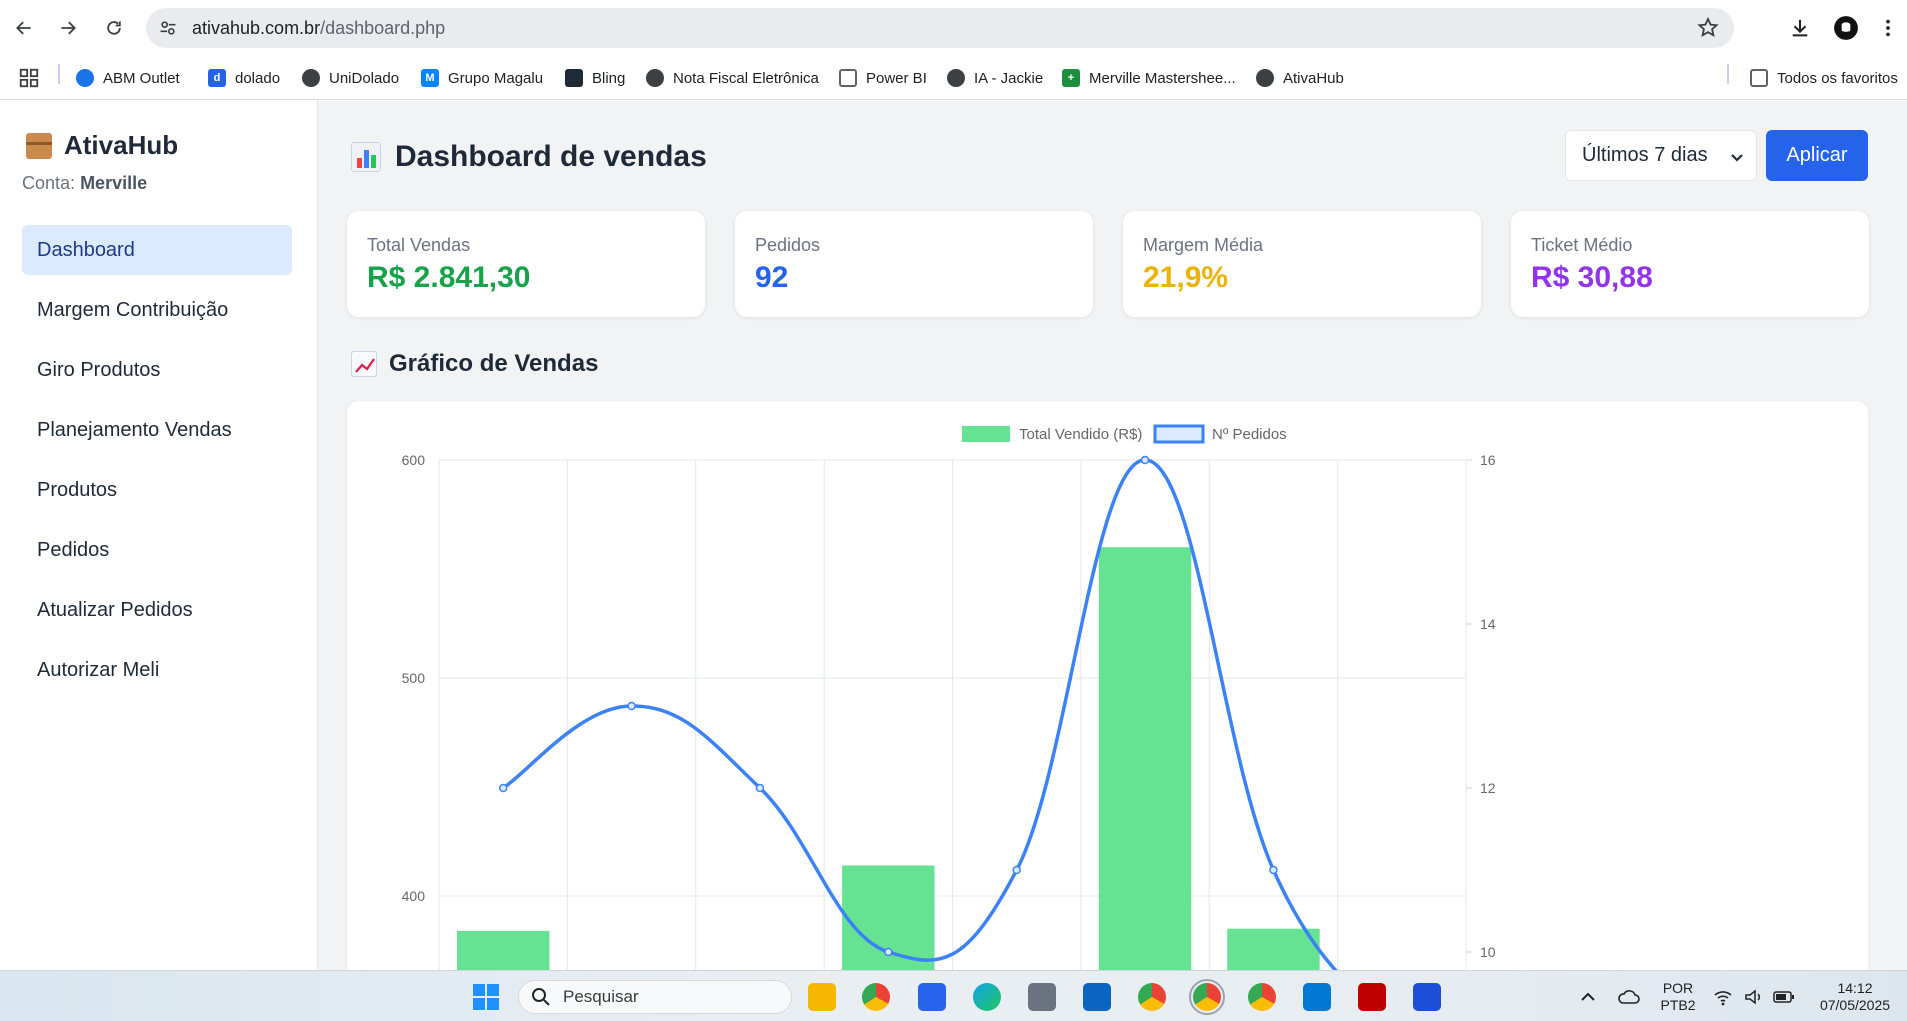 Image resolution: width=1907 pixels, height=1021 pixels. I want to click on sidebar-item-giro-produtos: Giro Produtos, so click(157, 370).